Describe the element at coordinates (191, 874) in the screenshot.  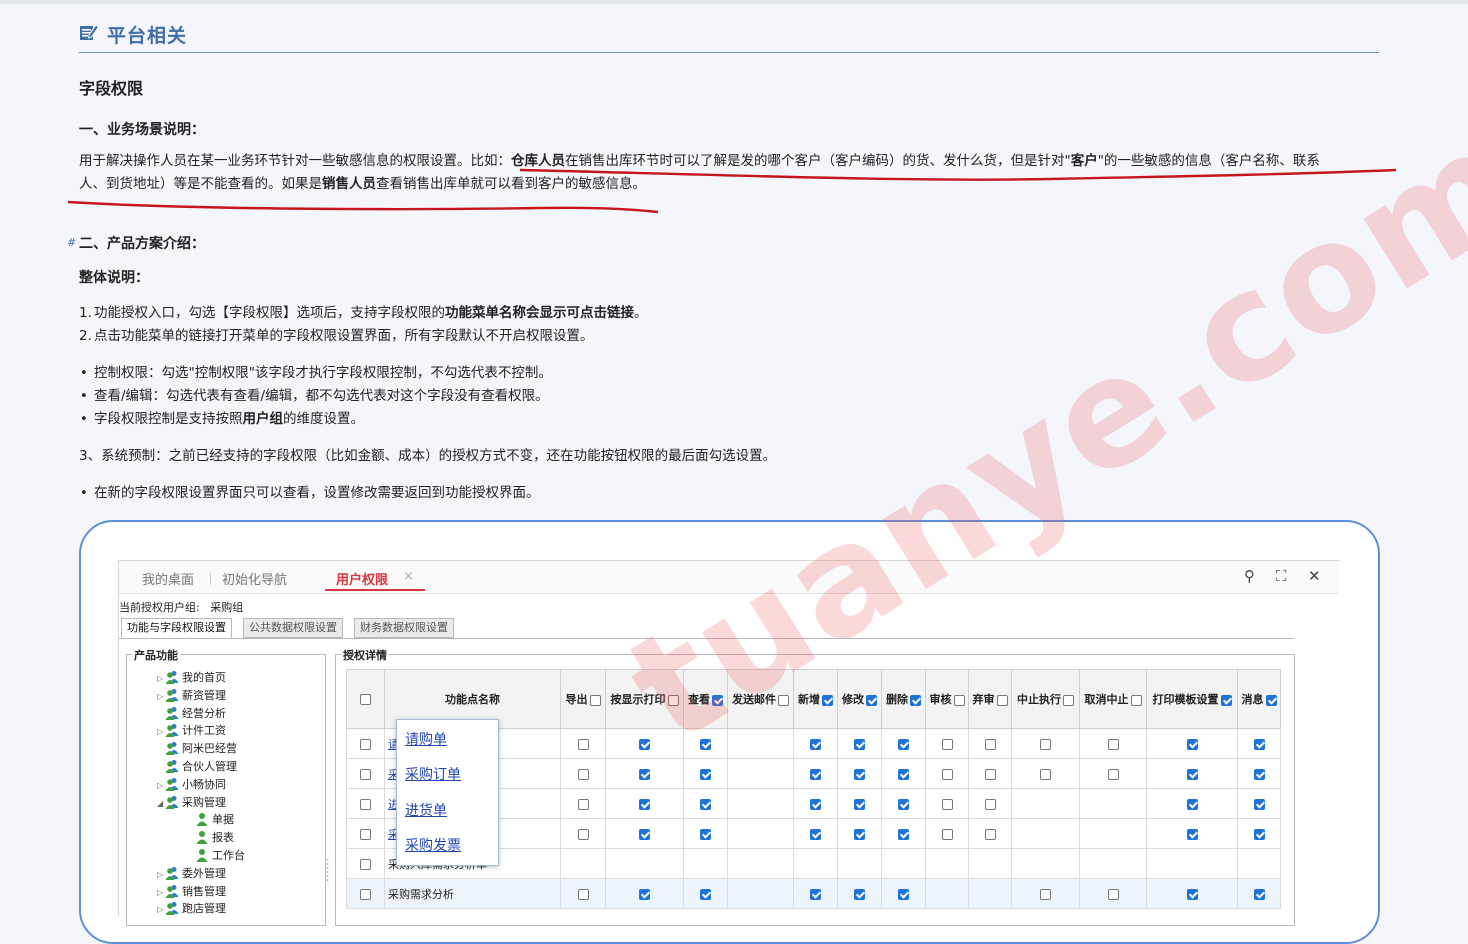
I see `tree-node: ▷ 委外管理` at that location.